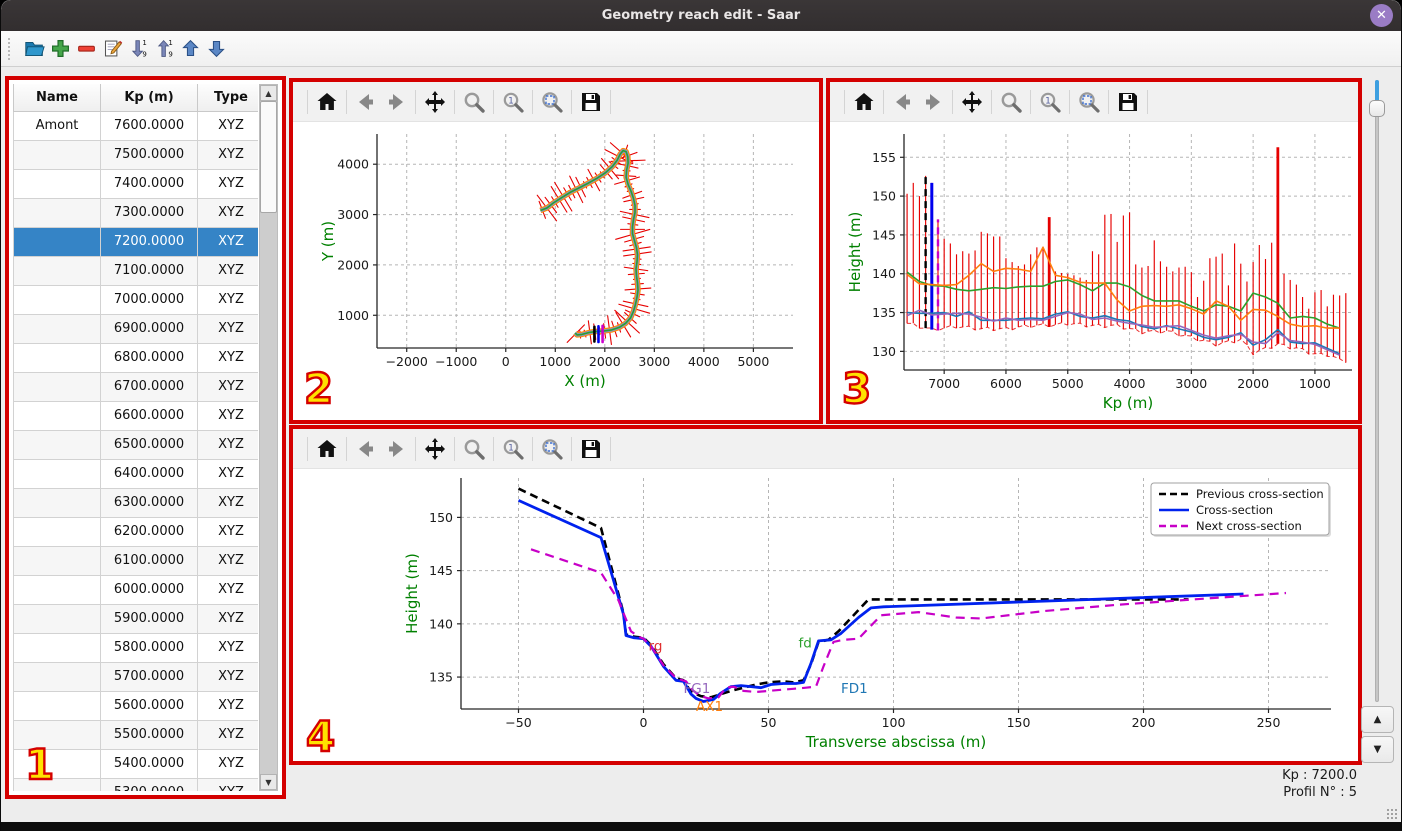  I want to click on table-row: 7100.0000 XYZ, so click(135, 270).